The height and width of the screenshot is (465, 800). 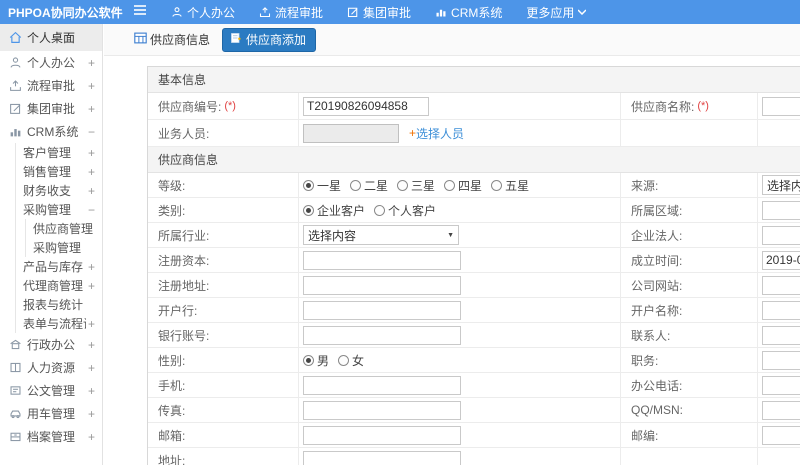 What do you see at coordinates (781, 435) in the screenshot?
I see `postcode-input` at bounding box center [781, 435].